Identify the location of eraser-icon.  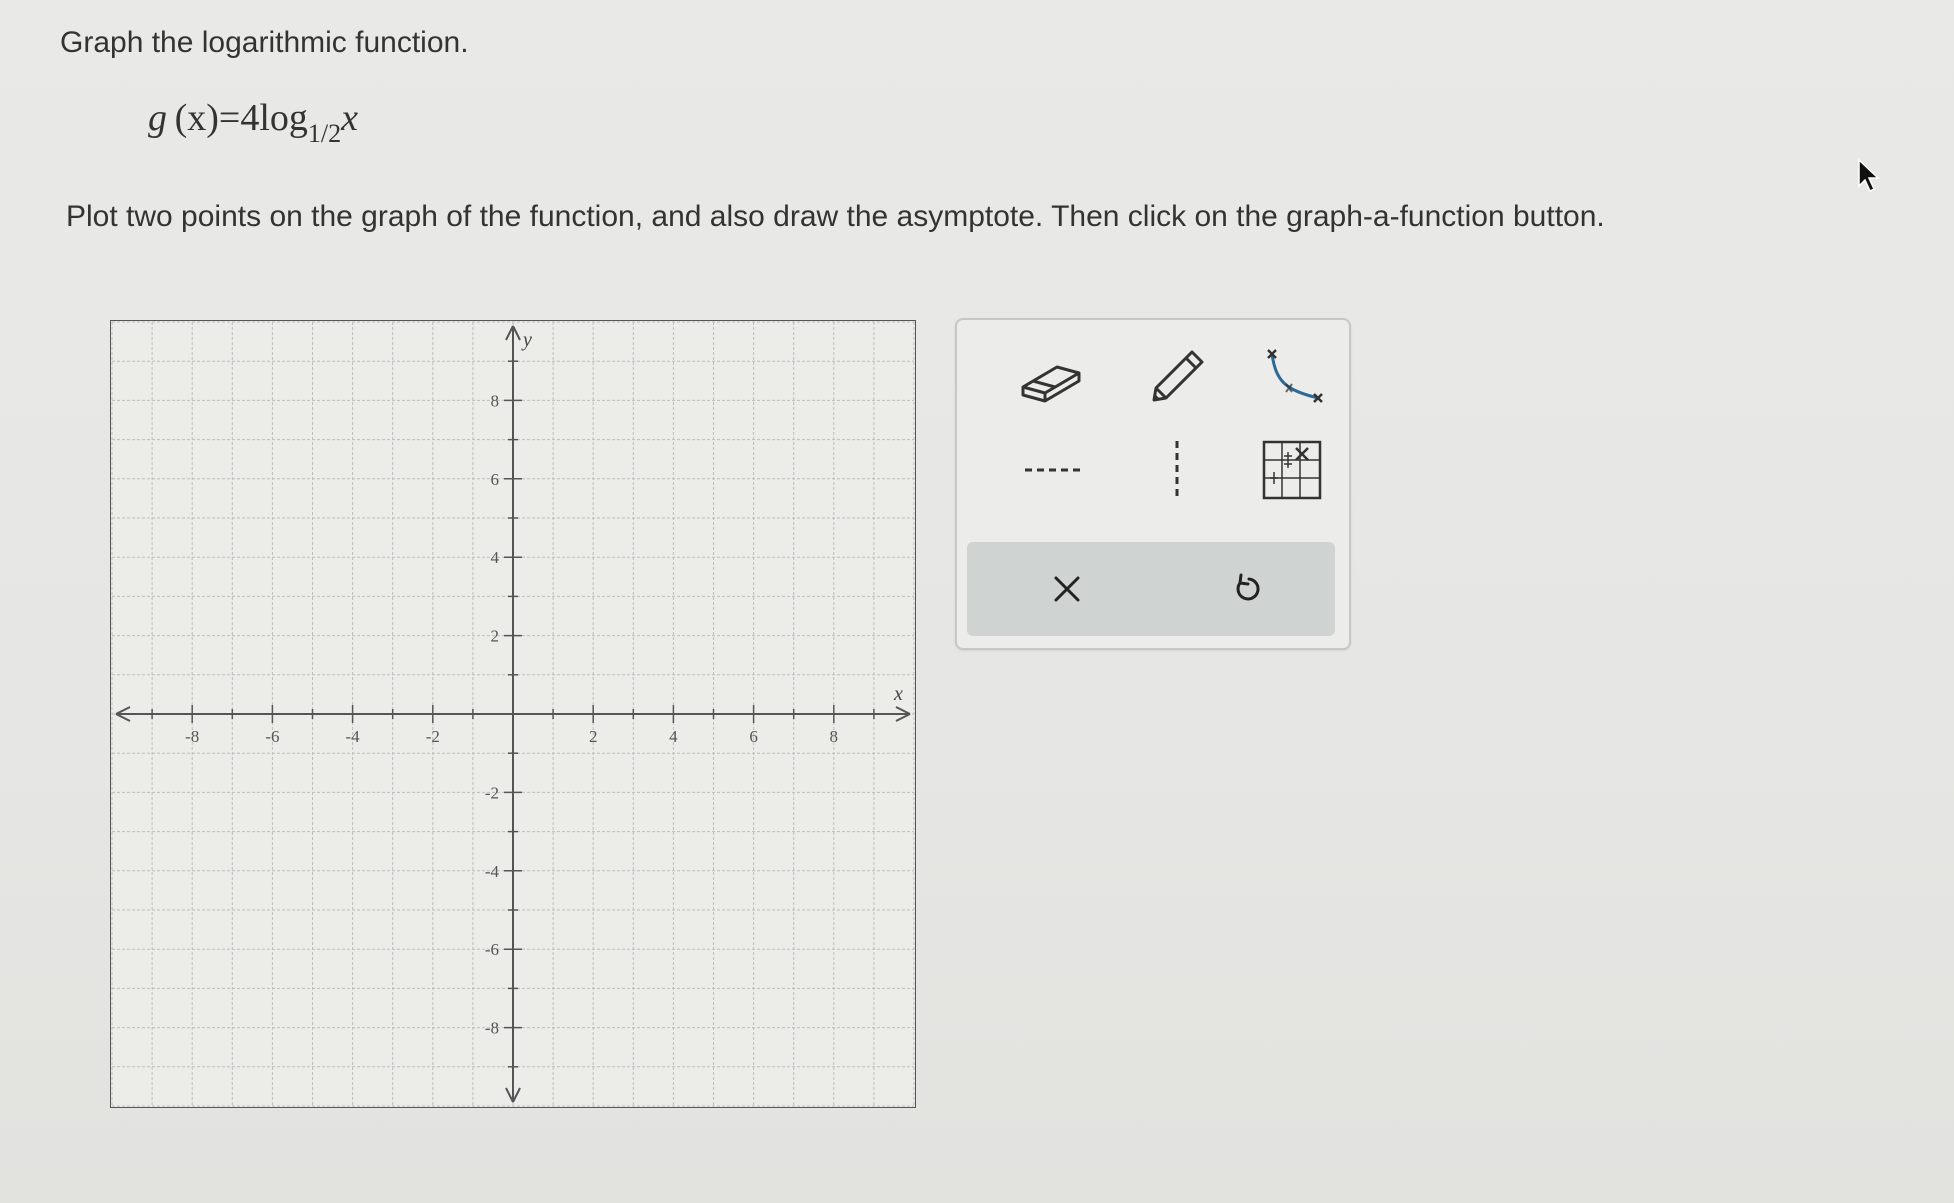
(1051, 384).